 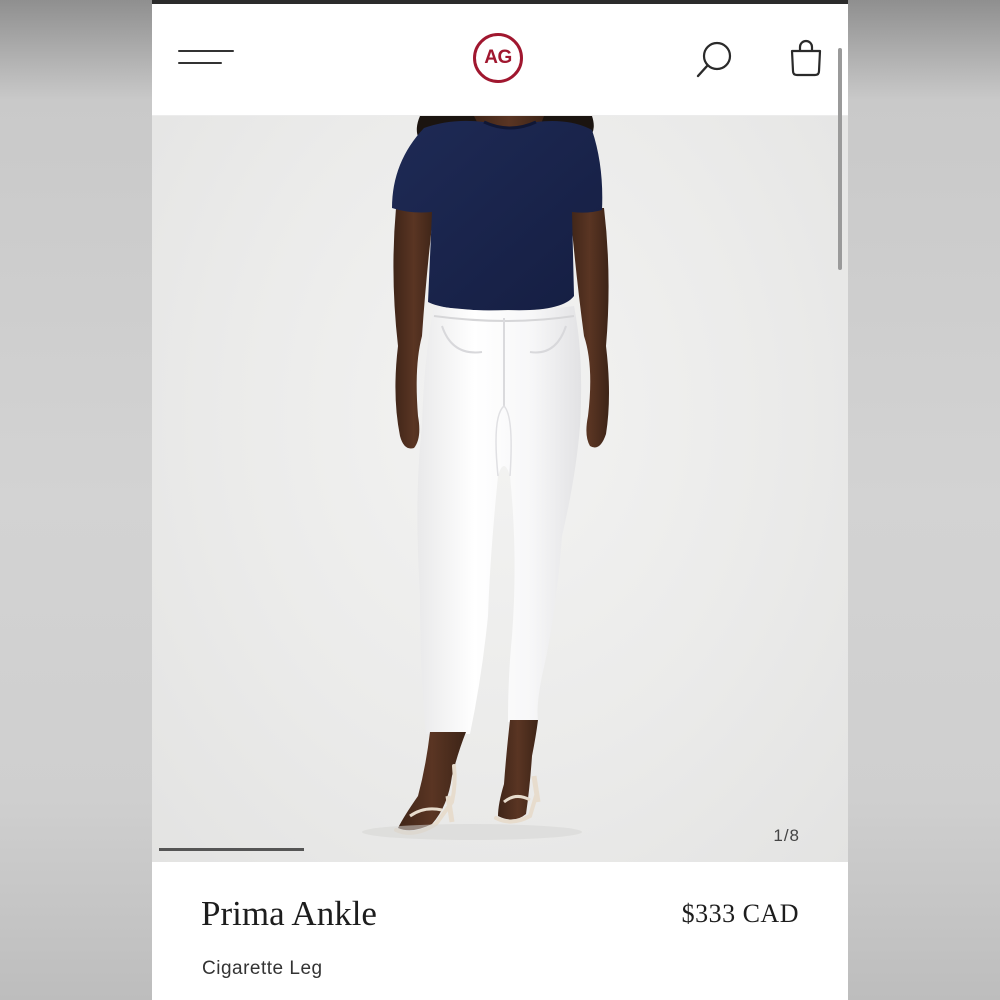 What do you see at coordinates (499, 850) in the screenshot?
I see `gallery-progress` at bounding box center [499, 850].